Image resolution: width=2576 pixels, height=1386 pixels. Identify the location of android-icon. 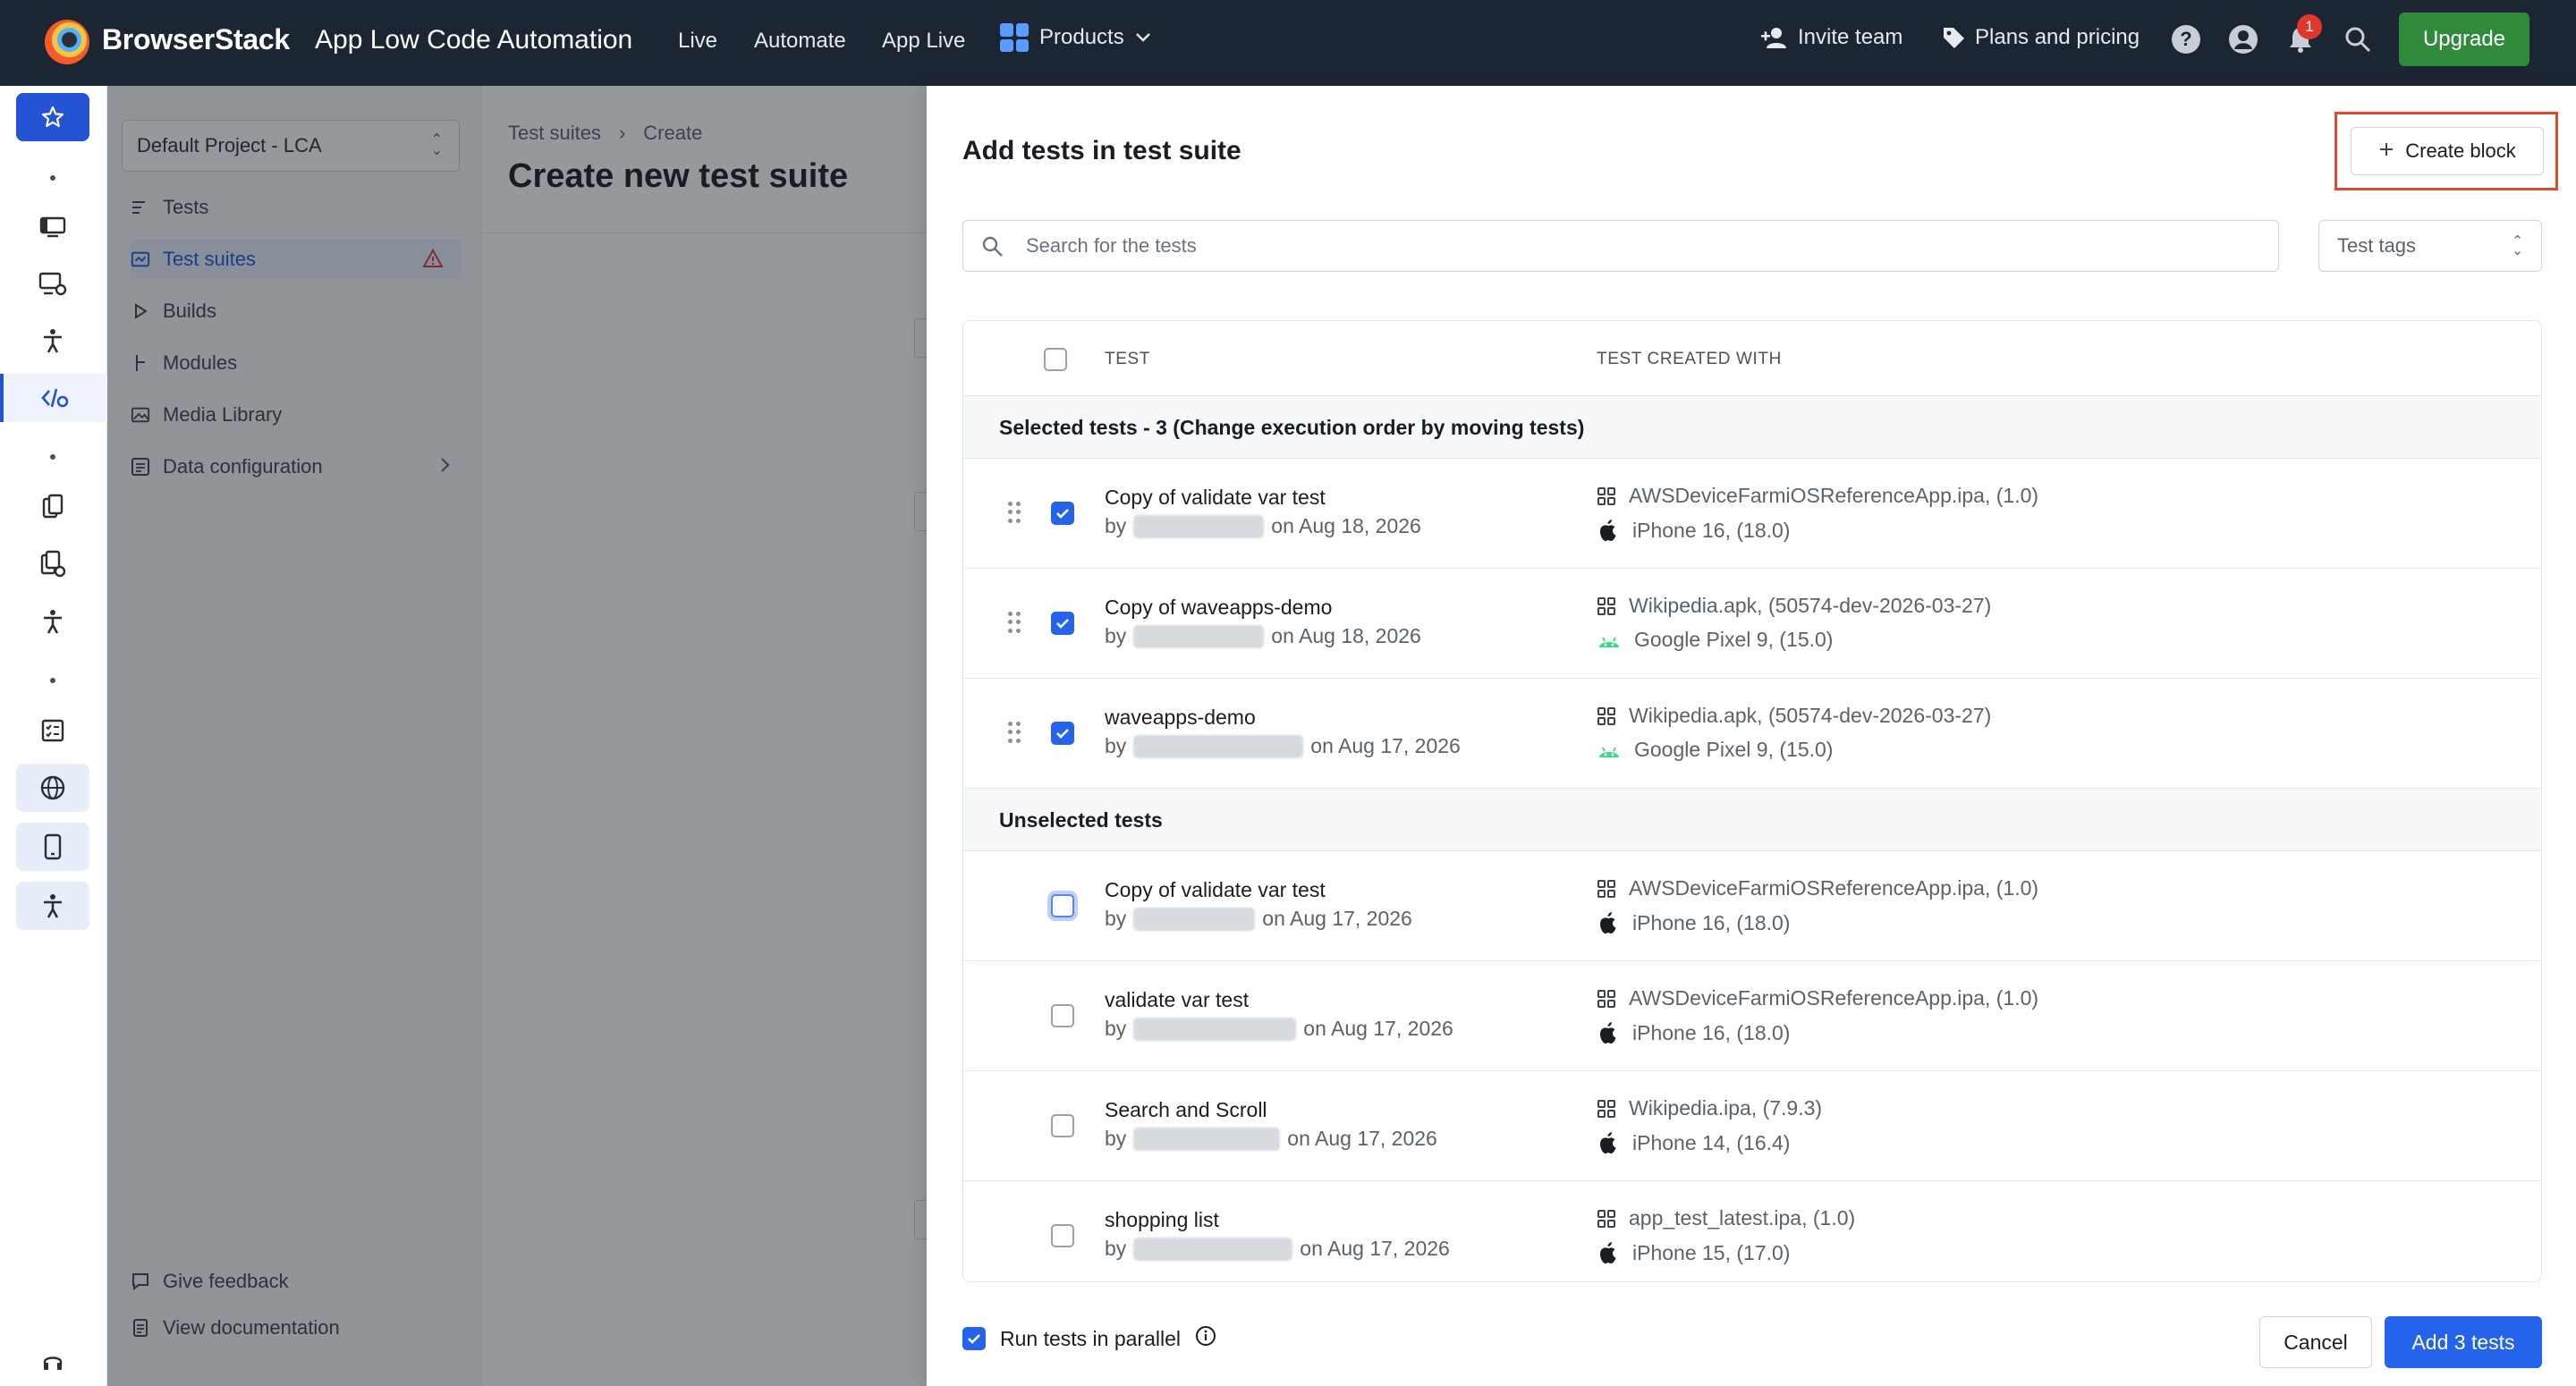
(1609, 642).